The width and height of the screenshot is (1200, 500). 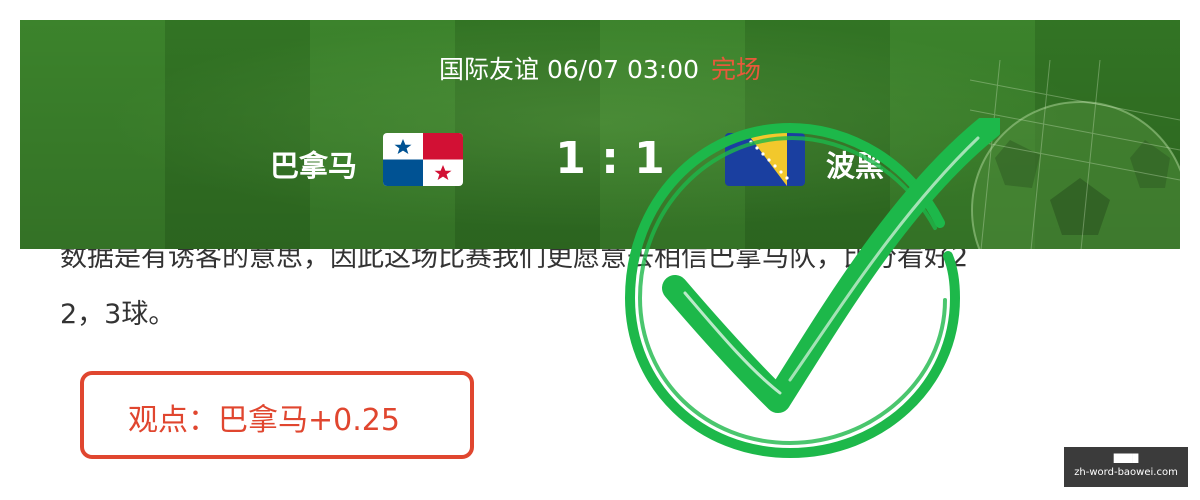 I want to click on opinion-text: 观点：巴拿马+0.25, so click(x=264, y=420).